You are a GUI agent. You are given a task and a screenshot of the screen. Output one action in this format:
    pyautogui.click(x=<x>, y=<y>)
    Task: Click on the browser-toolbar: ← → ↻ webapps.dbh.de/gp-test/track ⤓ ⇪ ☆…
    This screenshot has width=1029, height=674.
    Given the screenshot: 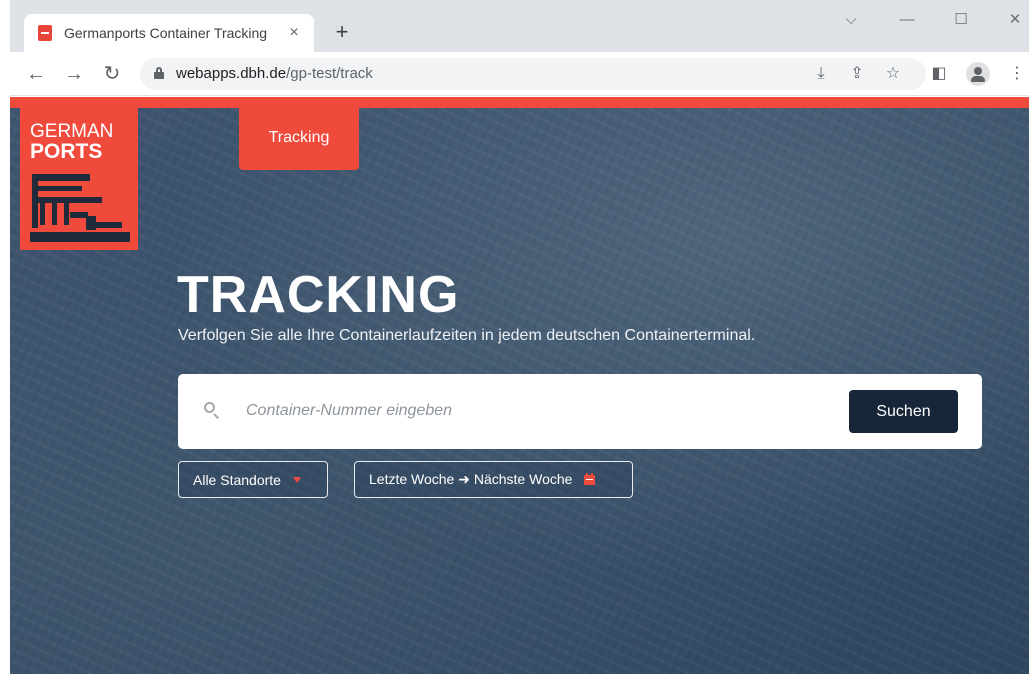 What is the action you would take?
    pyautogui.click(x=519, y=74)
    